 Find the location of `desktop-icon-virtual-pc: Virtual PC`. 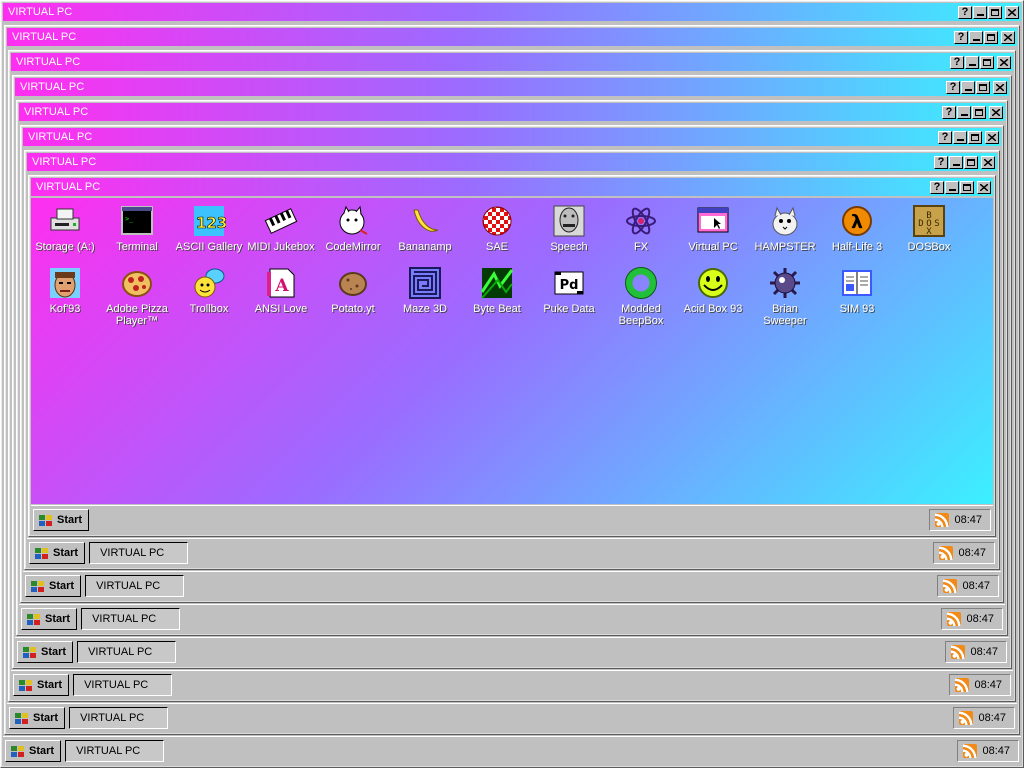

desktop-icon-virtual-pc: Virtual PC is located at coordinates (713, 228).